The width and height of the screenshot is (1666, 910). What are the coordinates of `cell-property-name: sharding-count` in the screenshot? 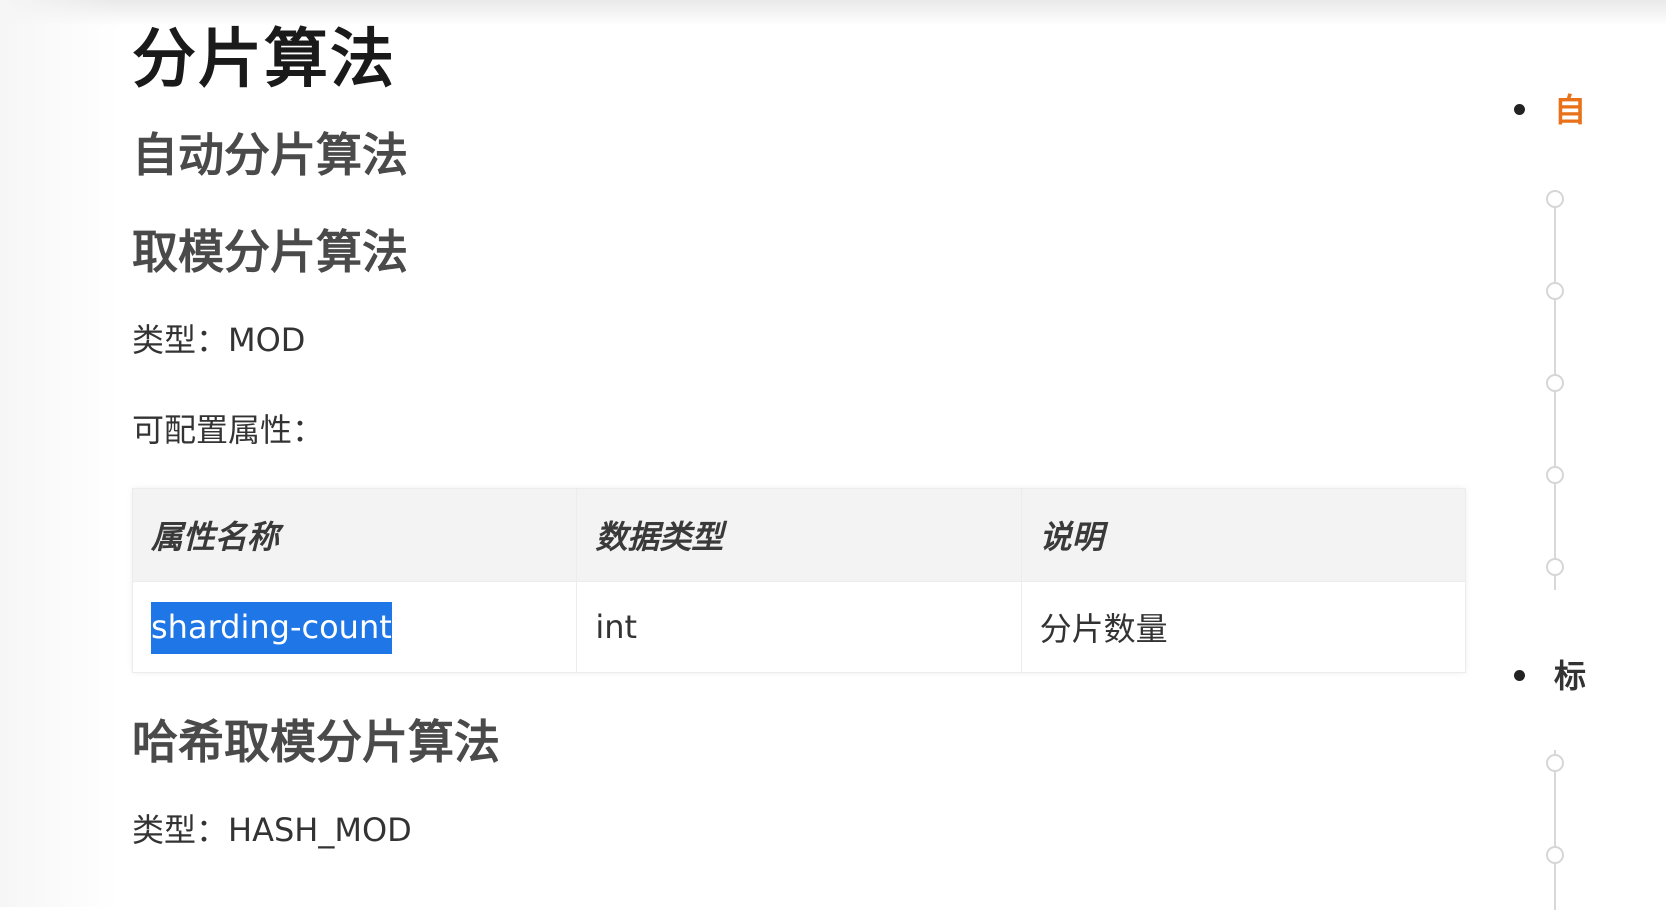 It's located at (354, 627).